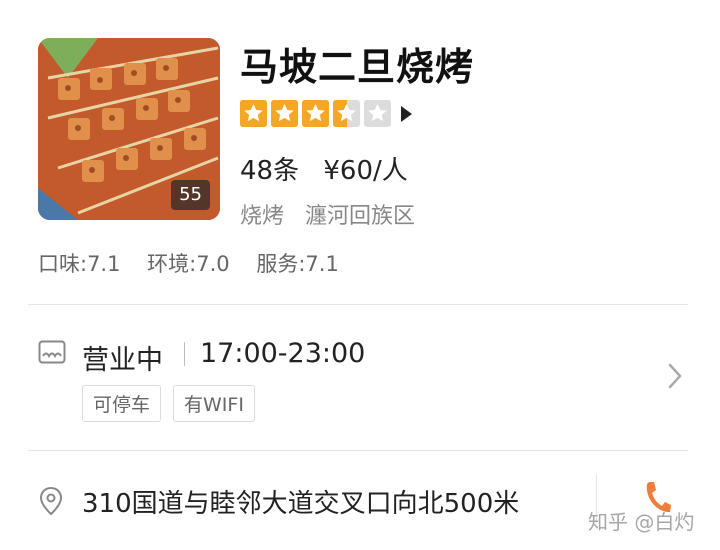  Describe the element at coordinates (357, 67) in the screenshot. I see `shop-name: 马坡二旦烧烤` at that location.